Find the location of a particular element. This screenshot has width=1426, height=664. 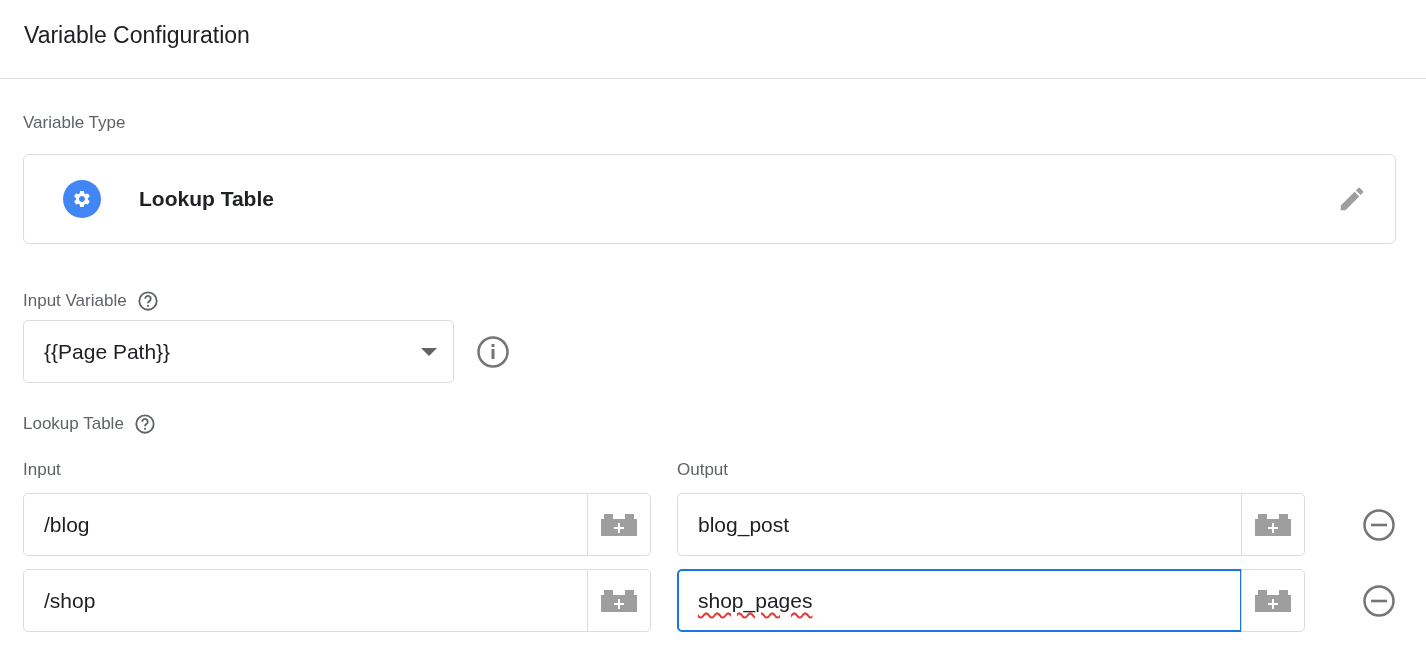

column-header: Output is located at coordinates (703, 470).